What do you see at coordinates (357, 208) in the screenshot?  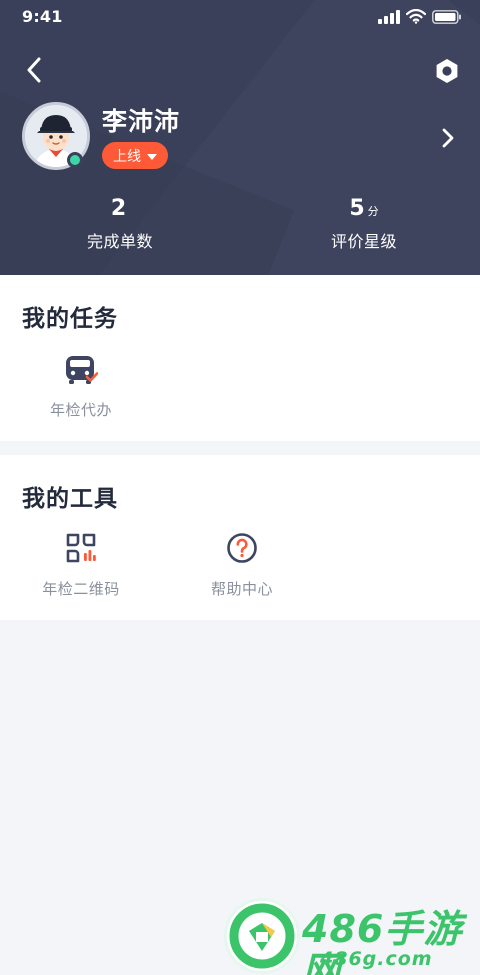 I see `stat-rating-value: 5` at bounding box center [357, 208].